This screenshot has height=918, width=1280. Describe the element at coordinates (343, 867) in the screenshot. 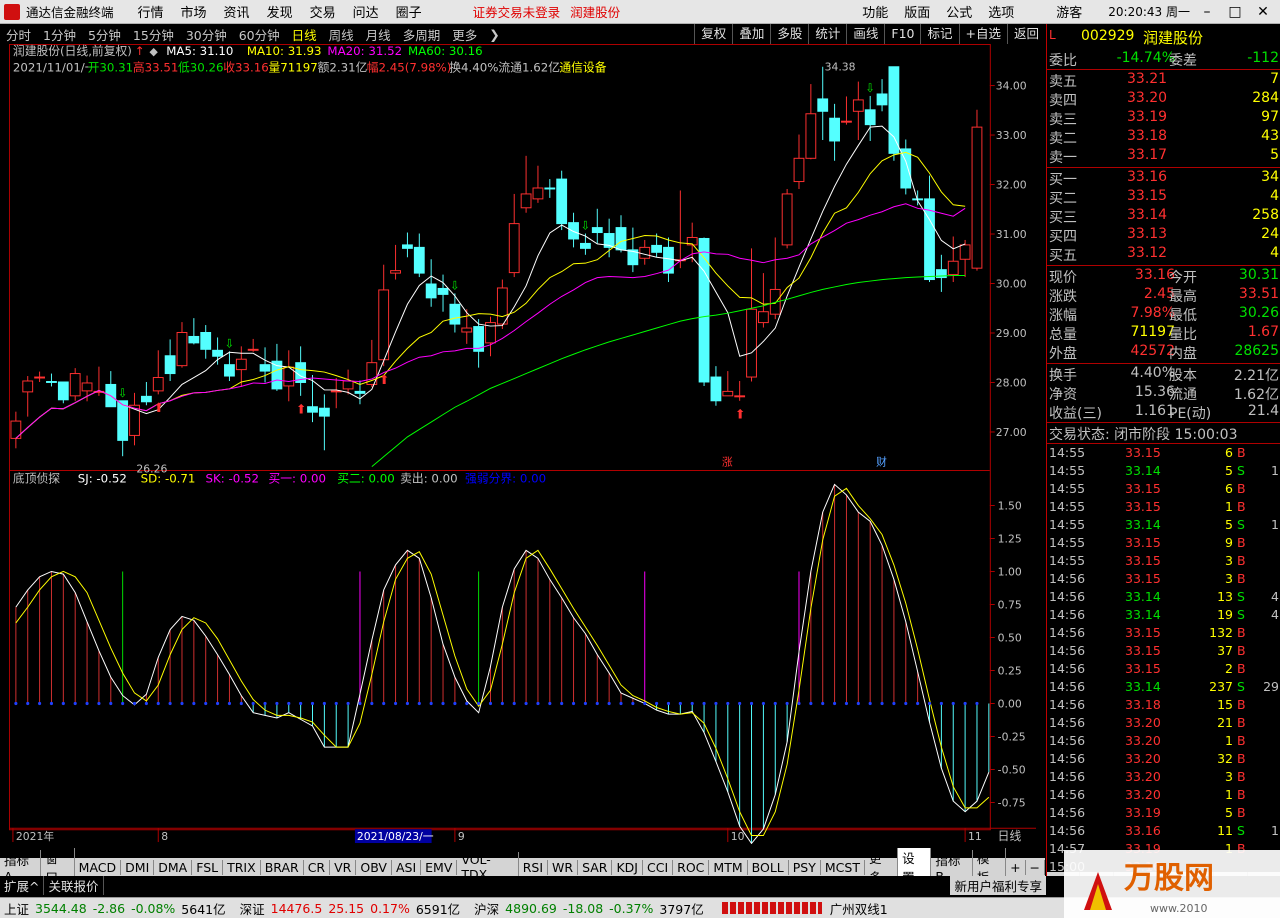

I see `indicator-tab-9: VR` at that location.